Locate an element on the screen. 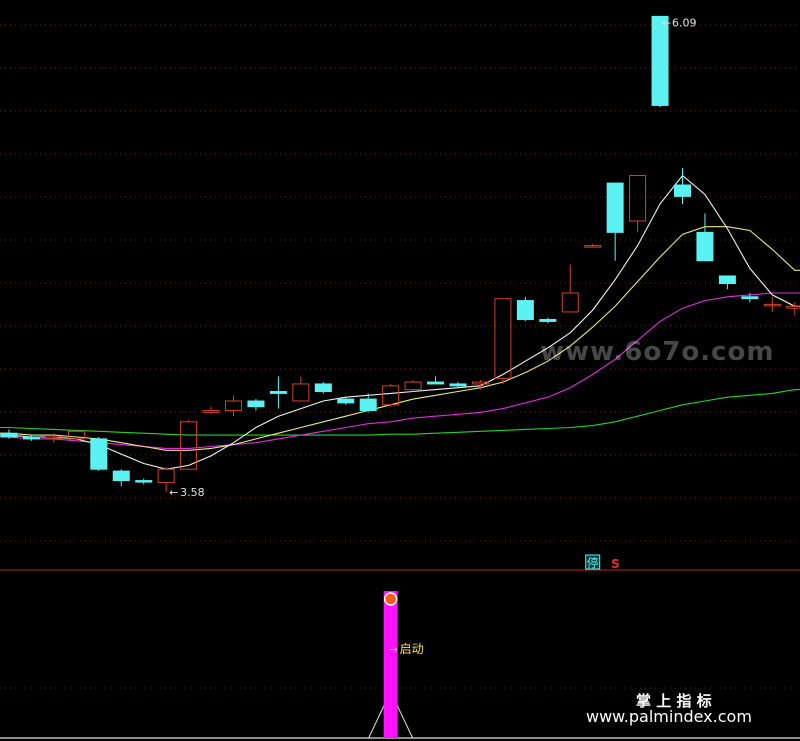 This screenshot has width=800, height=741. low-price-label: 3.58 is located at coordinates (192, 492).